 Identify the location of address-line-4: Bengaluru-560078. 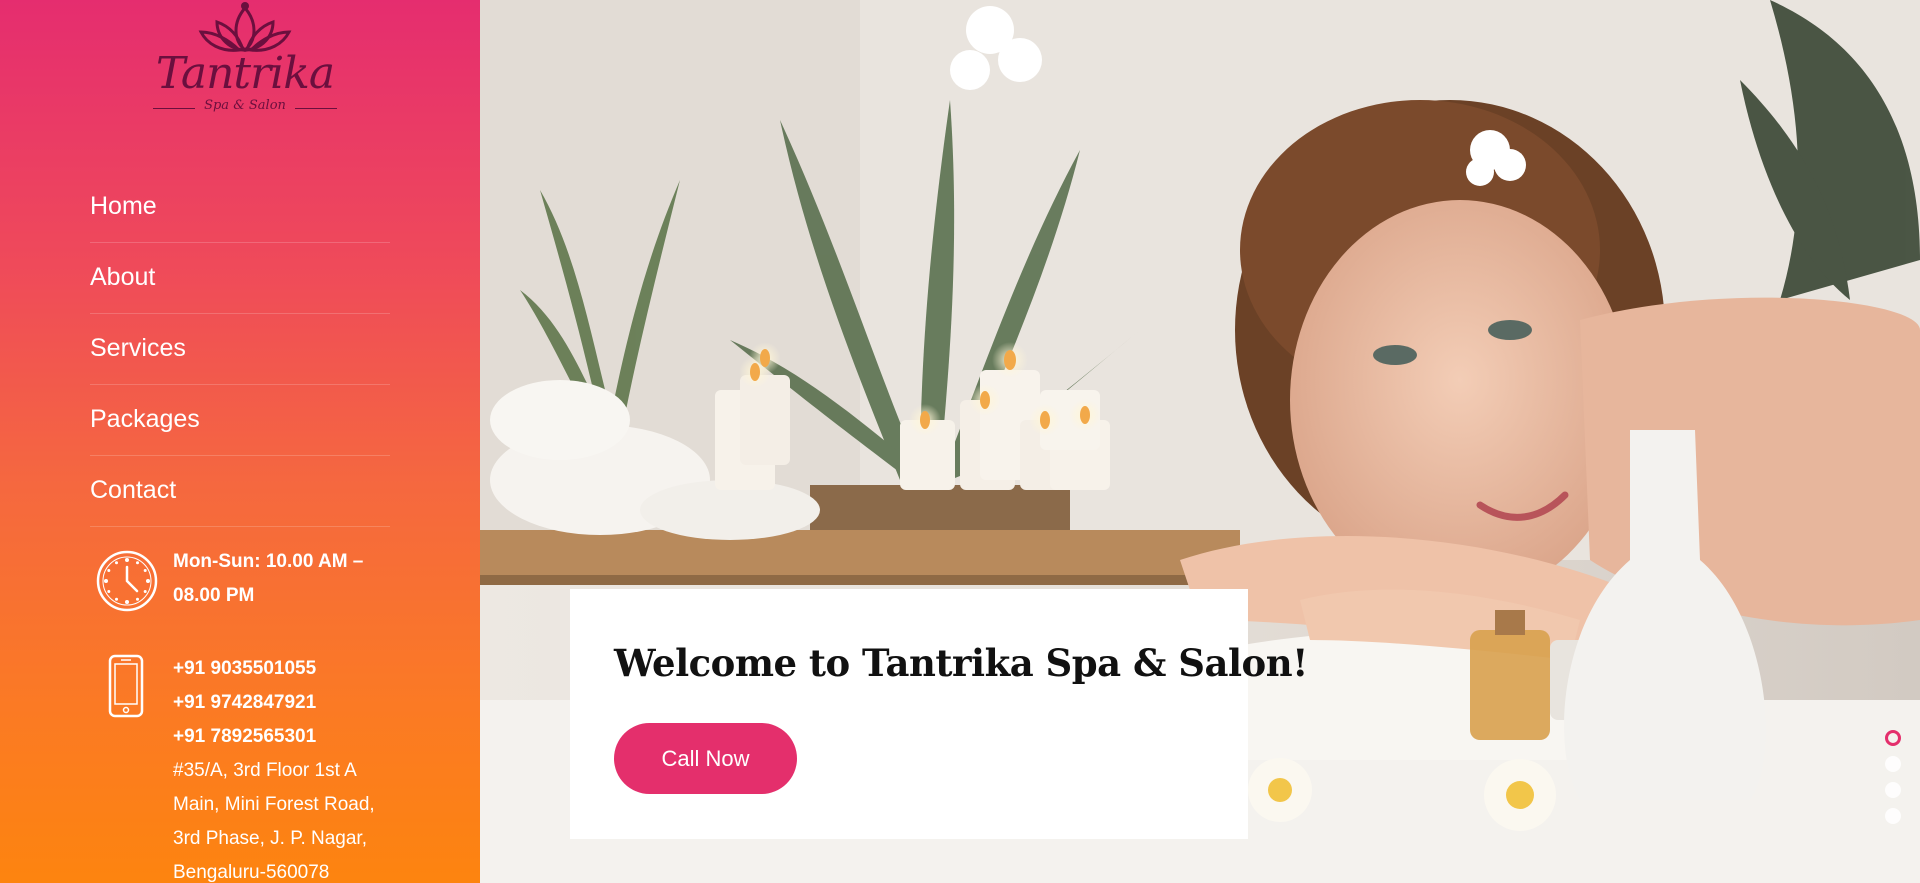
(251, 872).